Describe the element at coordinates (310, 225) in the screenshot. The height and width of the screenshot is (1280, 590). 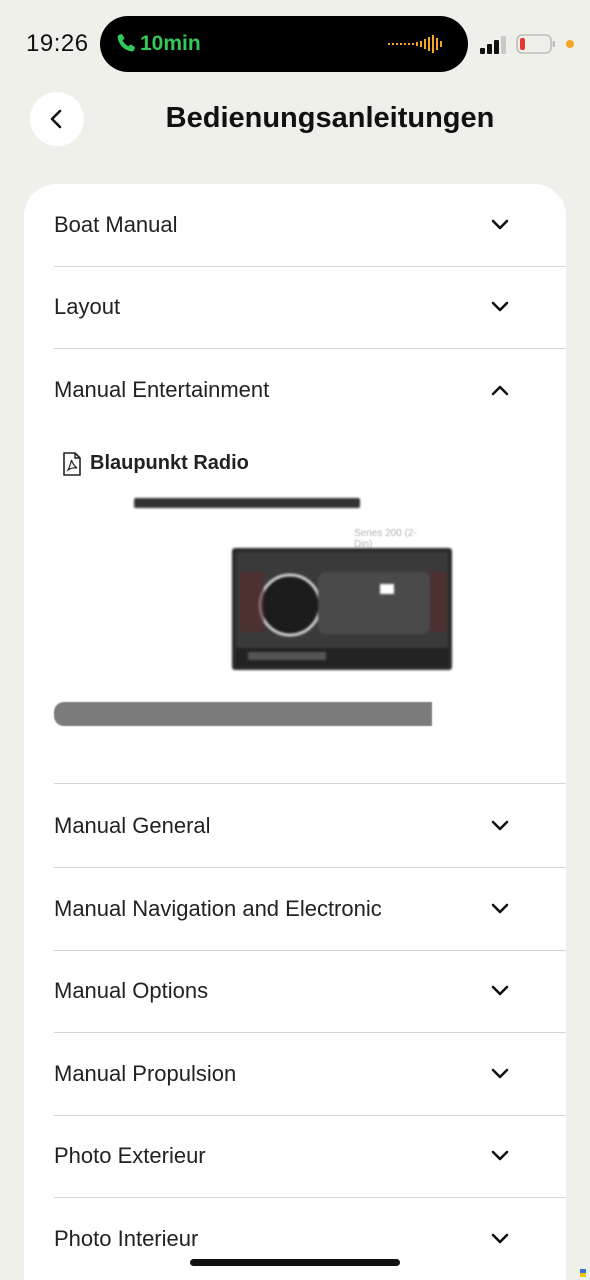
I see `section-boat-manual: Boat Manual` at that location.